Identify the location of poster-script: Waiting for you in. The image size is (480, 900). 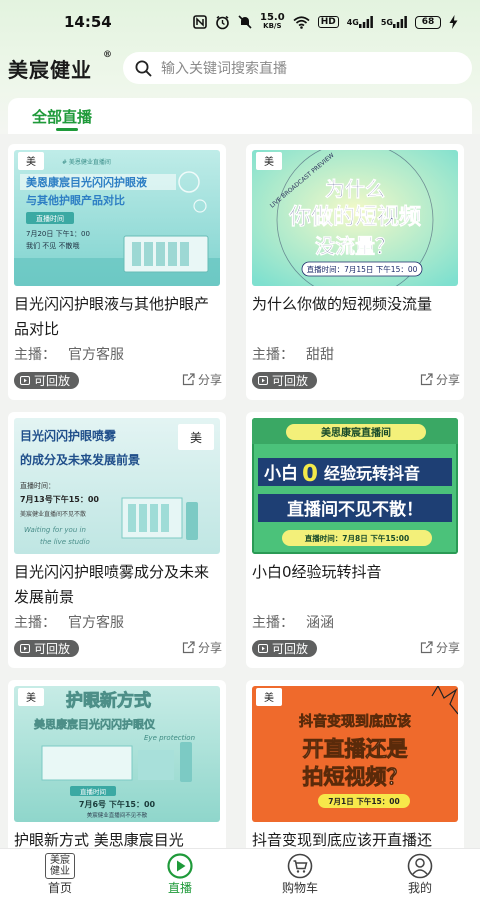
(55, 530).